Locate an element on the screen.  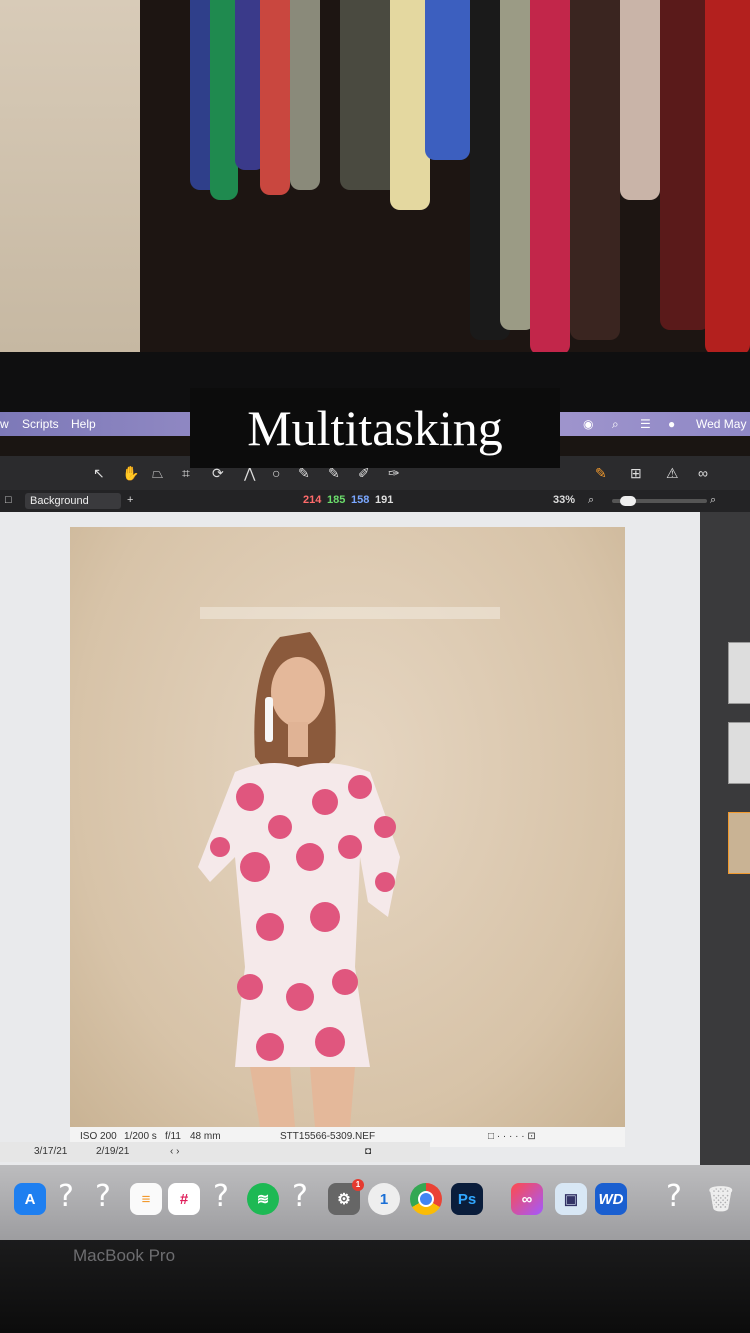
control-center-icon: ☰ is located at coordinates (645, 424).